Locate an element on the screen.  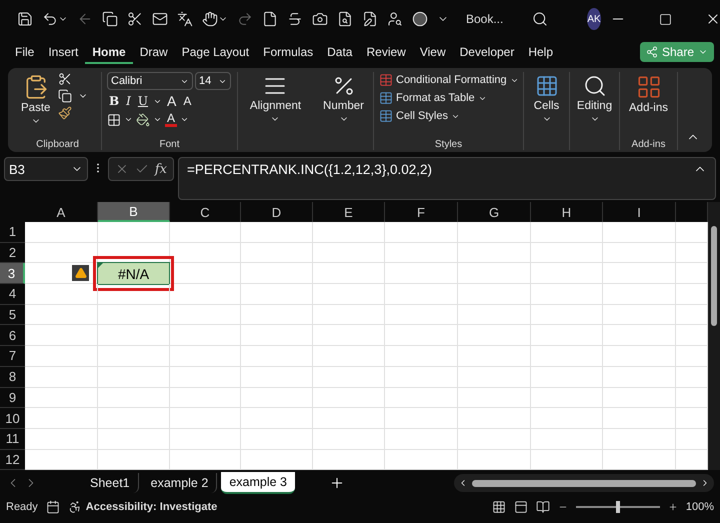
four-squares-icon is located at coordinates (649, 87).